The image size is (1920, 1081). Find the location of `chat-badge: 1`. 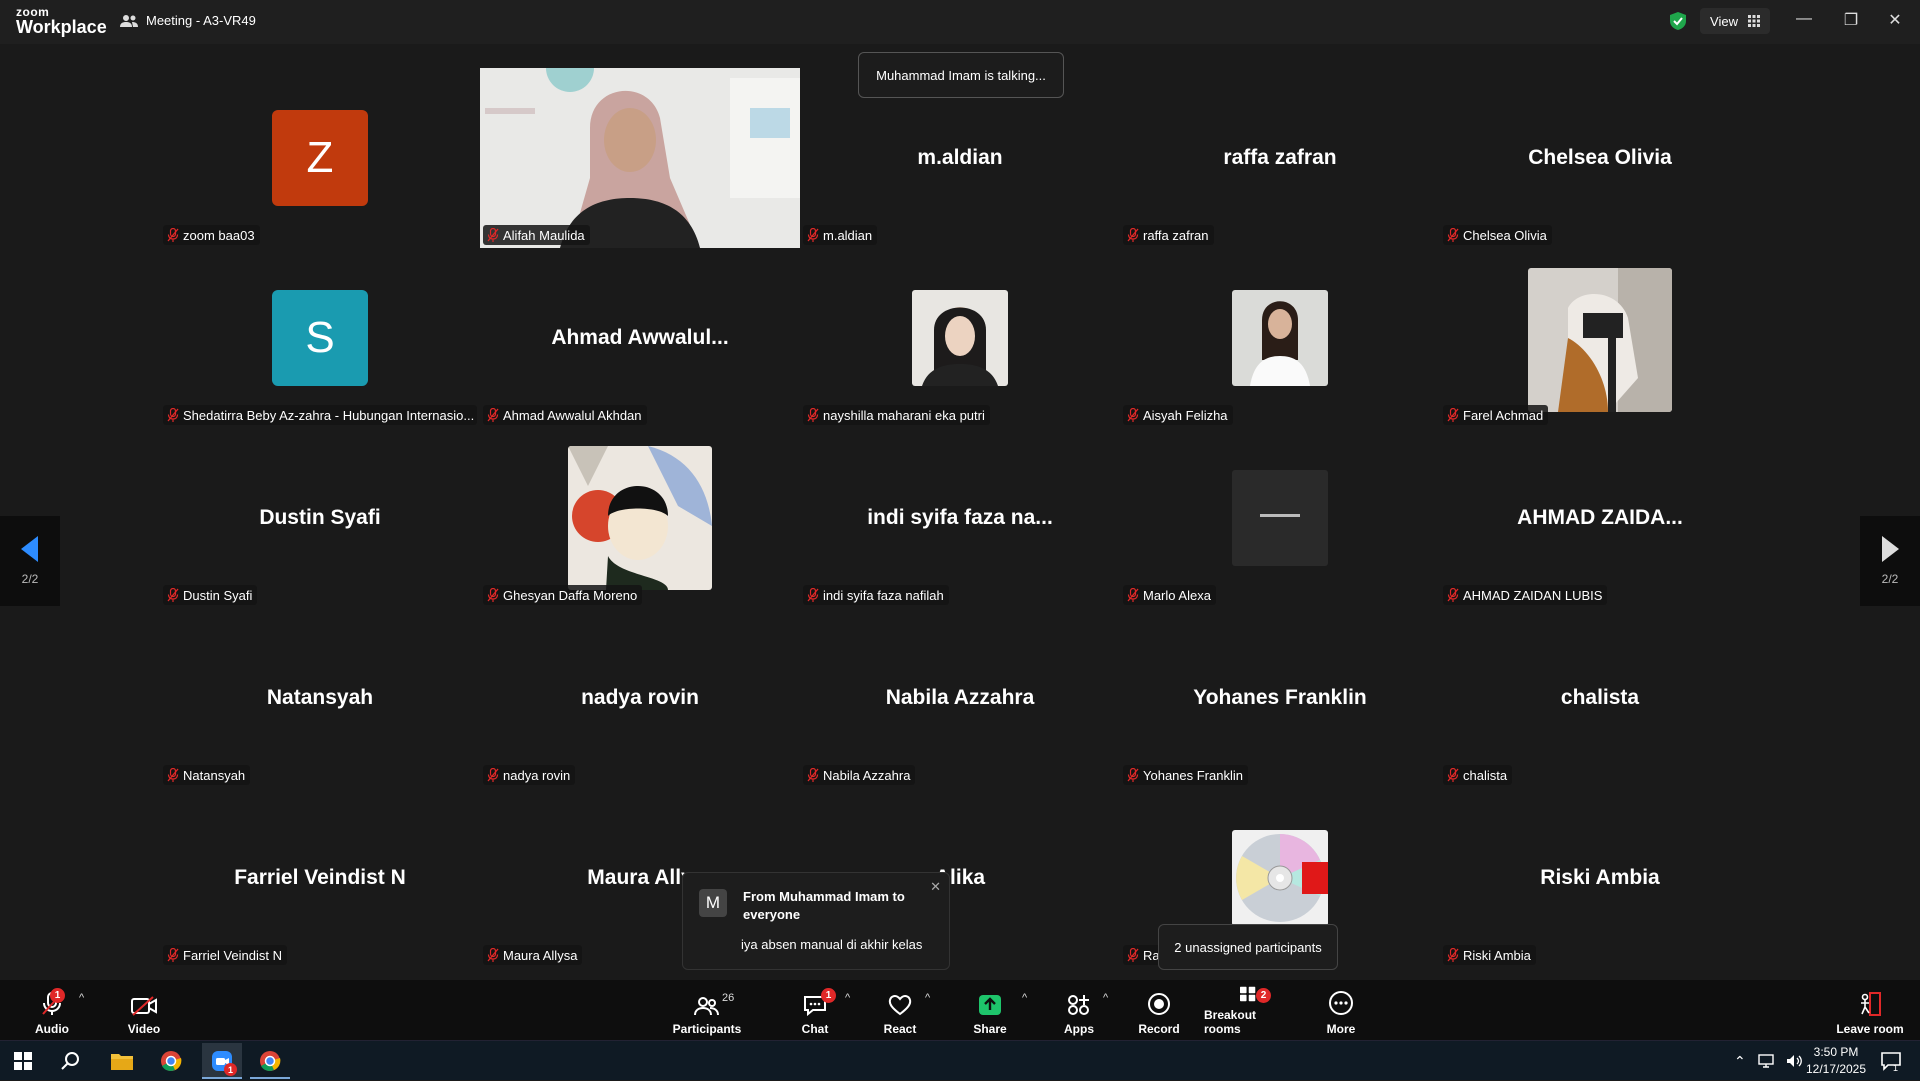

chat-badge: 1 is located at coordinates (828, 995).